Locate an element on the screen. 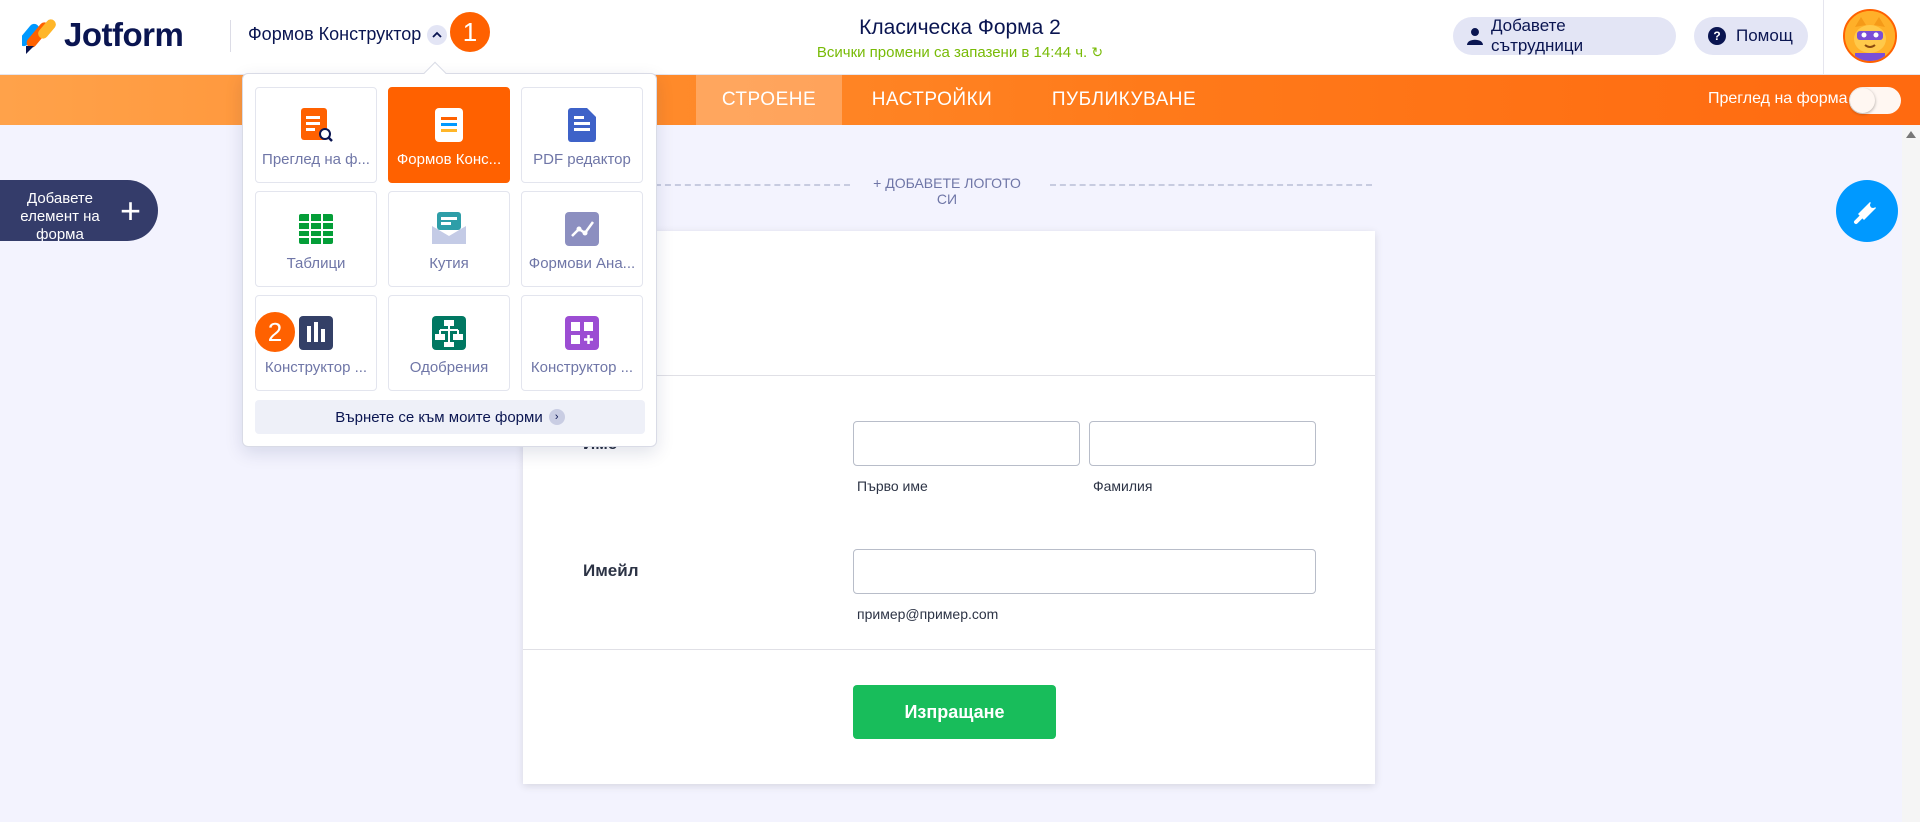 The height and width of the screenshot is (822, 1920). add-collaborators-button: Добавете сътрудници is located at coordinates (1564, 35).